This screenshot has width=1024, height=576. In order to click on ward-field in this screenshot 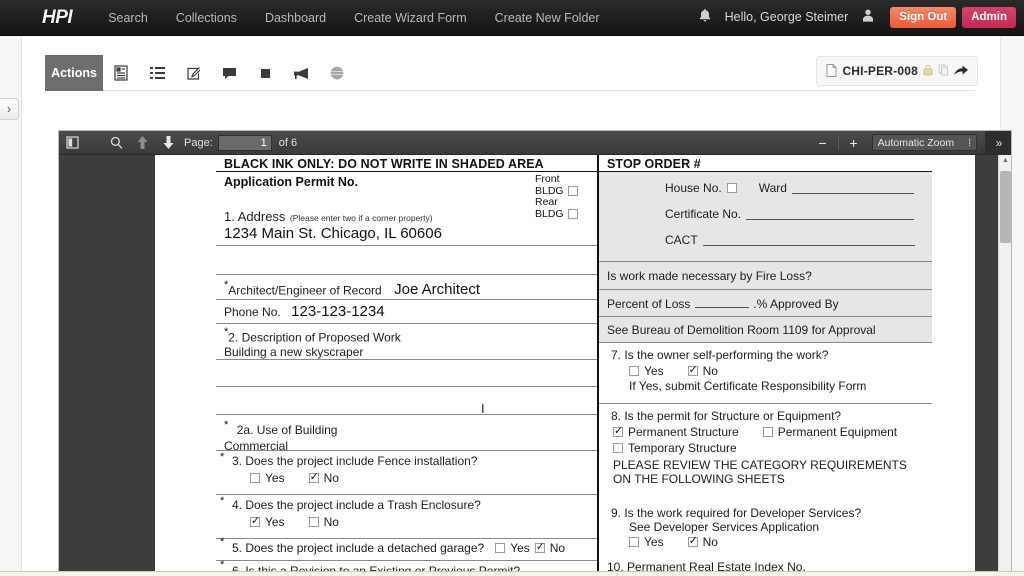, I will do `click(852, 188)`.